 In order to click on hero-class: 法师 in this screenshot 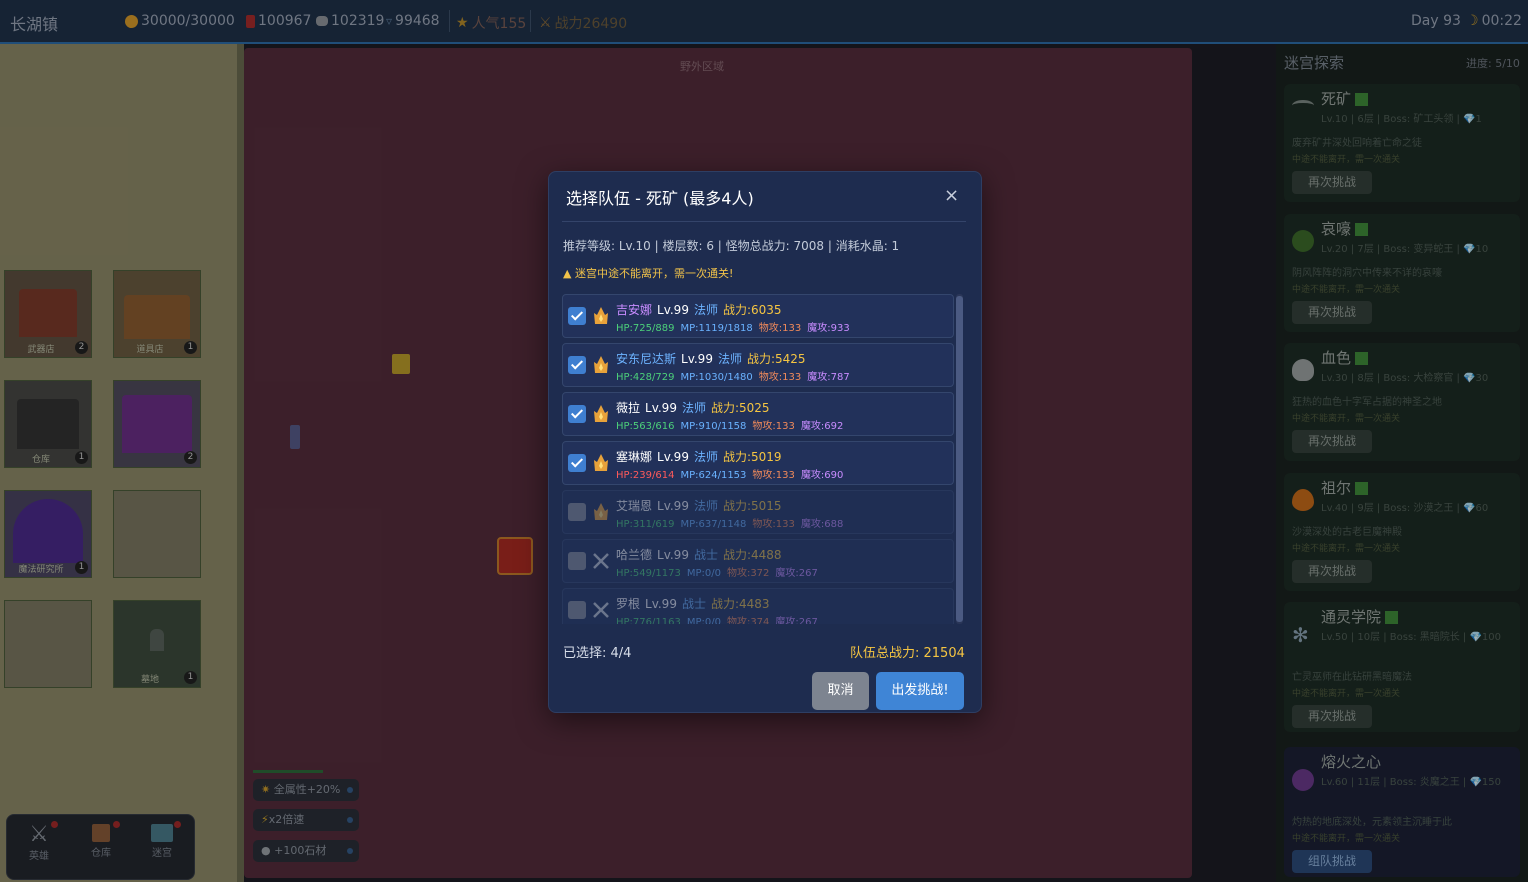, I will do `click(693, 408)`.